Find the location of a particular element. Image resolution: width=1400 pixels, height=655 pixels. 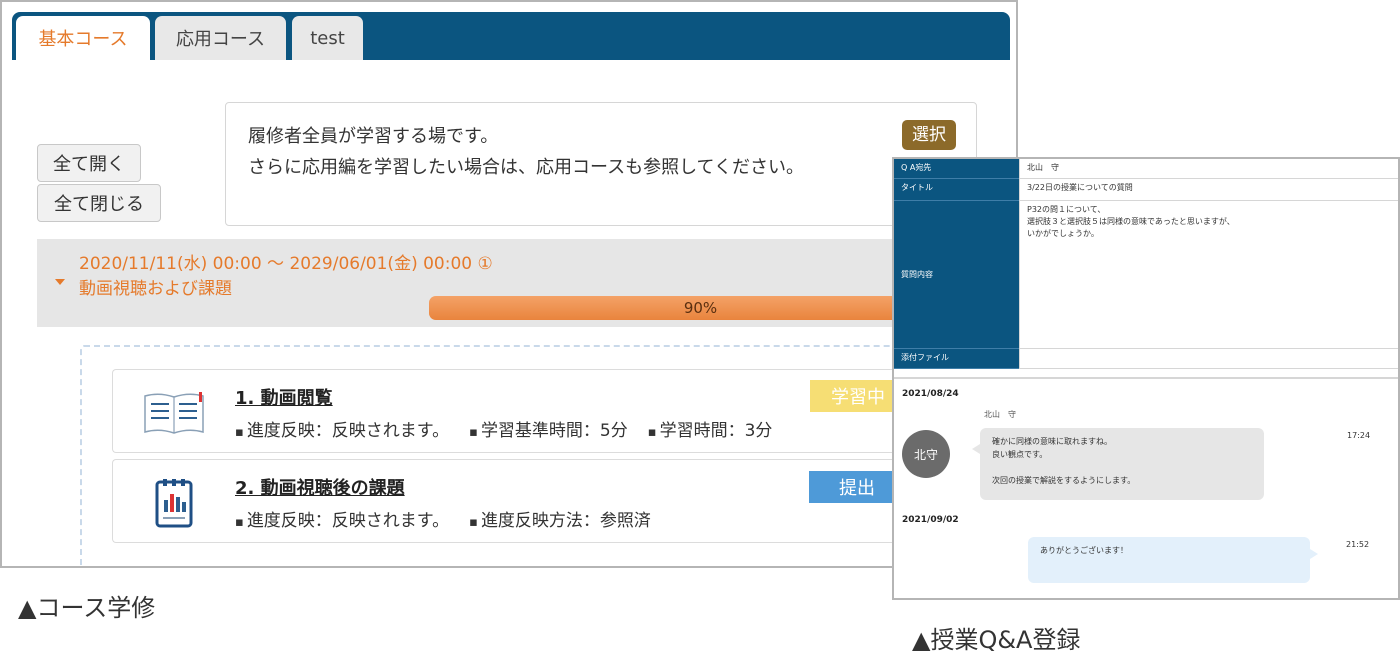

qa-caption: ▲授業Q&A登録 is located at coordinates (996, 640).